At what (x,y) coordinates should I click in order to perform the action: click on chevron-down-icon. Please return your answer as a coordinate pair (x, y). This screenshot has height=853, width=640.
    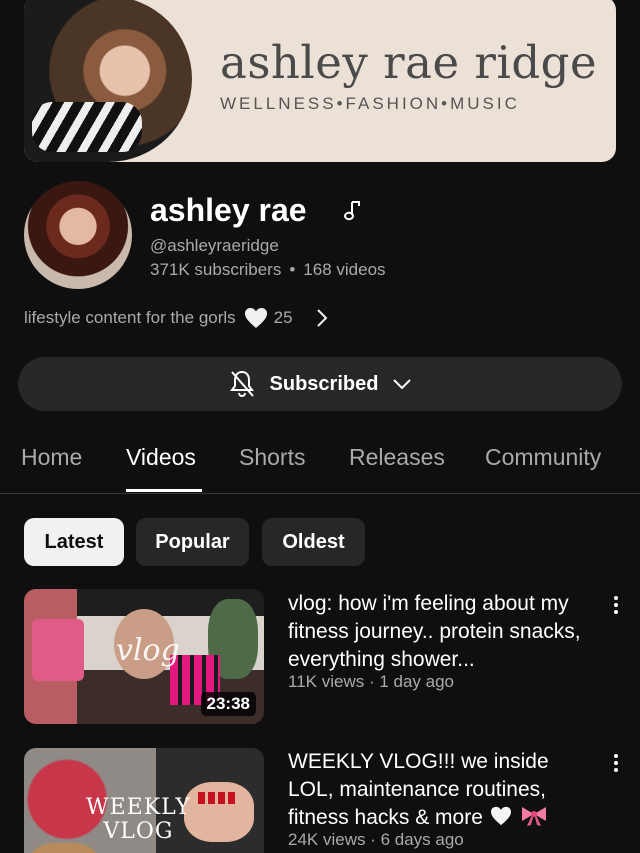
    Looking at the image, I should click on (402, 384).